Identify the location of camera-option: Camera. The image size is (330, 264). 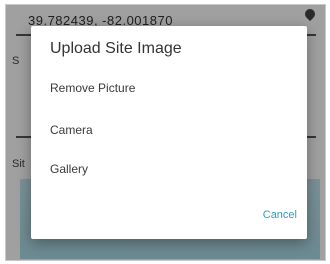
(71, 130).